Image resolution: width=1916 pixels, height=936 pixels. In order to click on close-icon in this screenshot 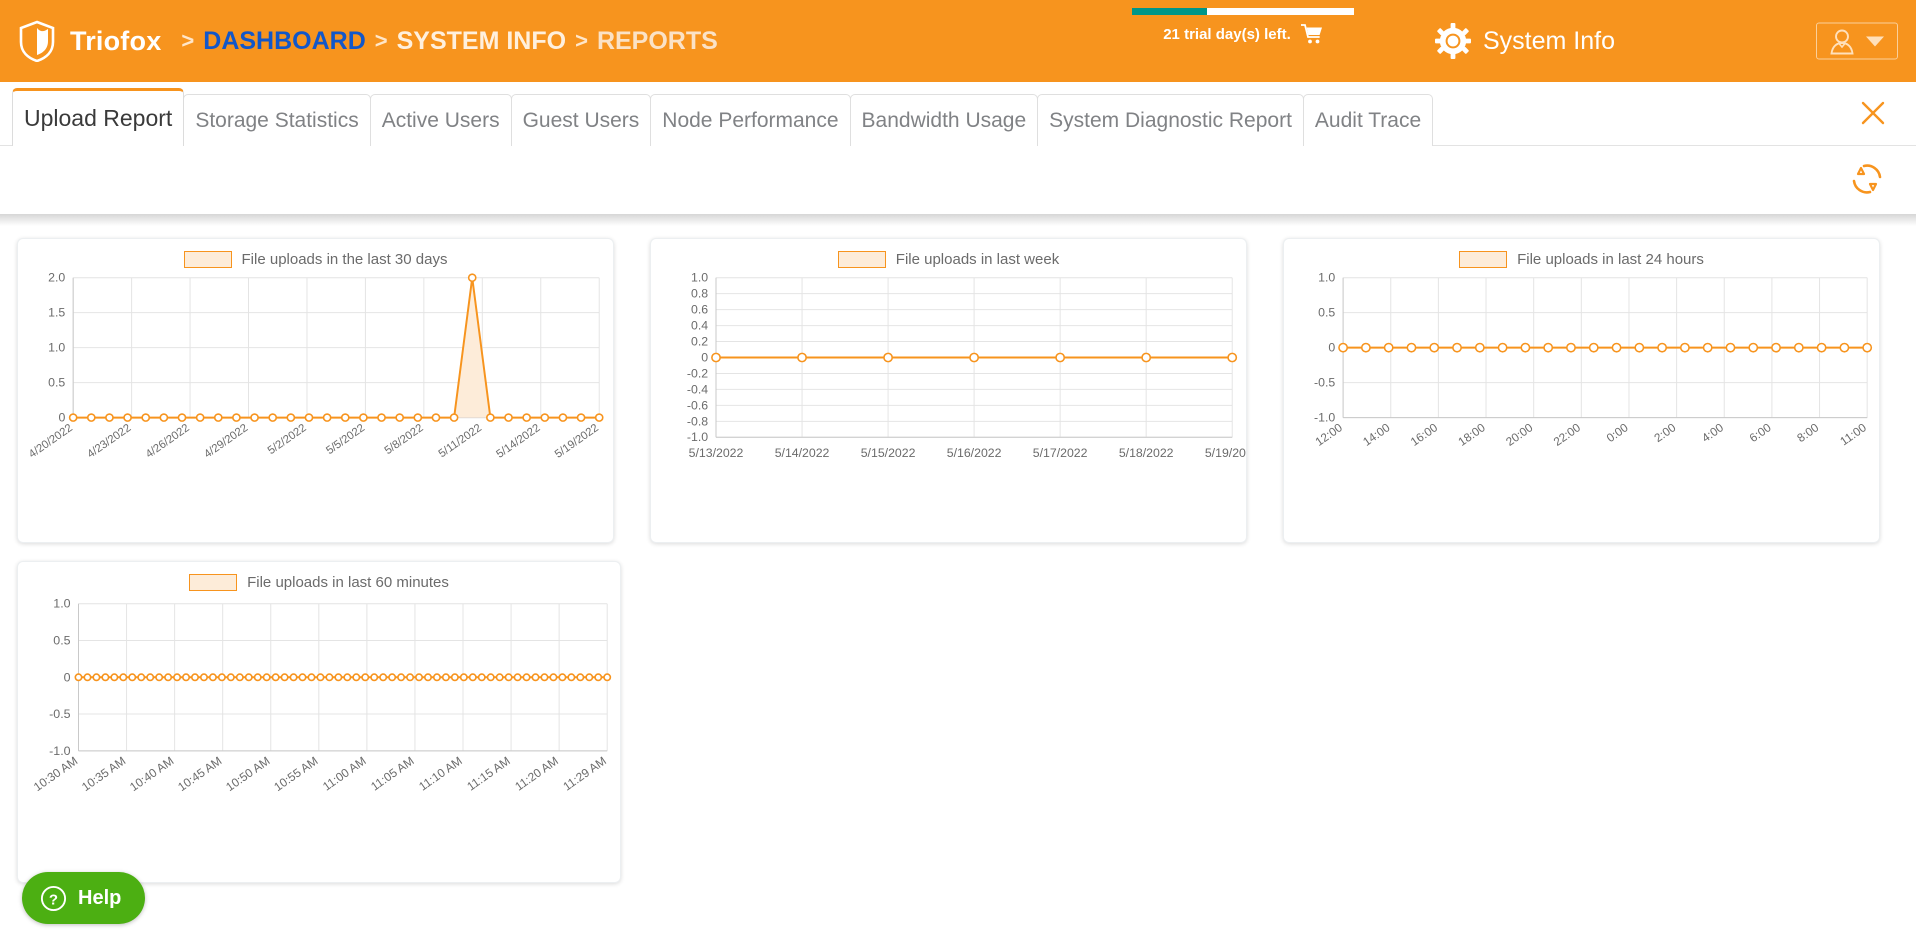, I will do `click(1873, 113)`.